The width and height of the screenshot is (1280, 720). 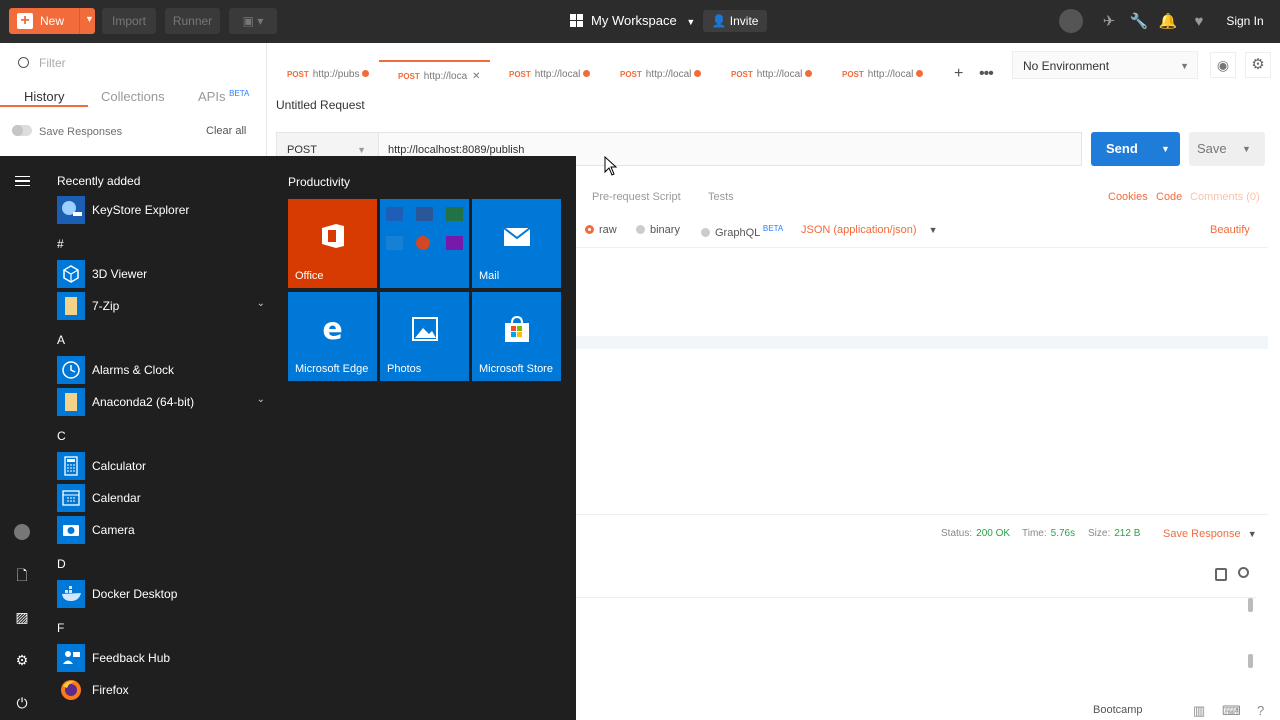 What do you see at coordinates (133, 96) in the screenshot?
I see `tab-collections: Collections` at bounding box center [133, 96].